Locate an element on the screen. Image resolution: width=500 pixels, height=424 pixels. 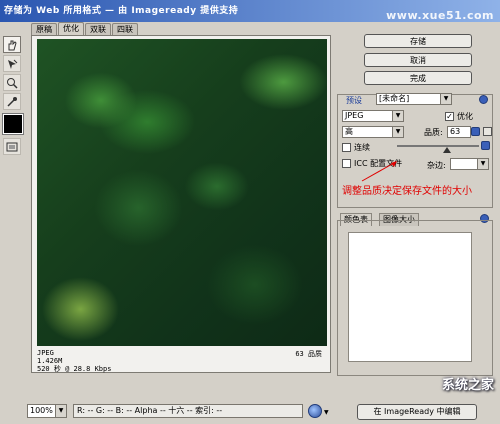
quality-input: 63 is located at coordinates (459, 132).